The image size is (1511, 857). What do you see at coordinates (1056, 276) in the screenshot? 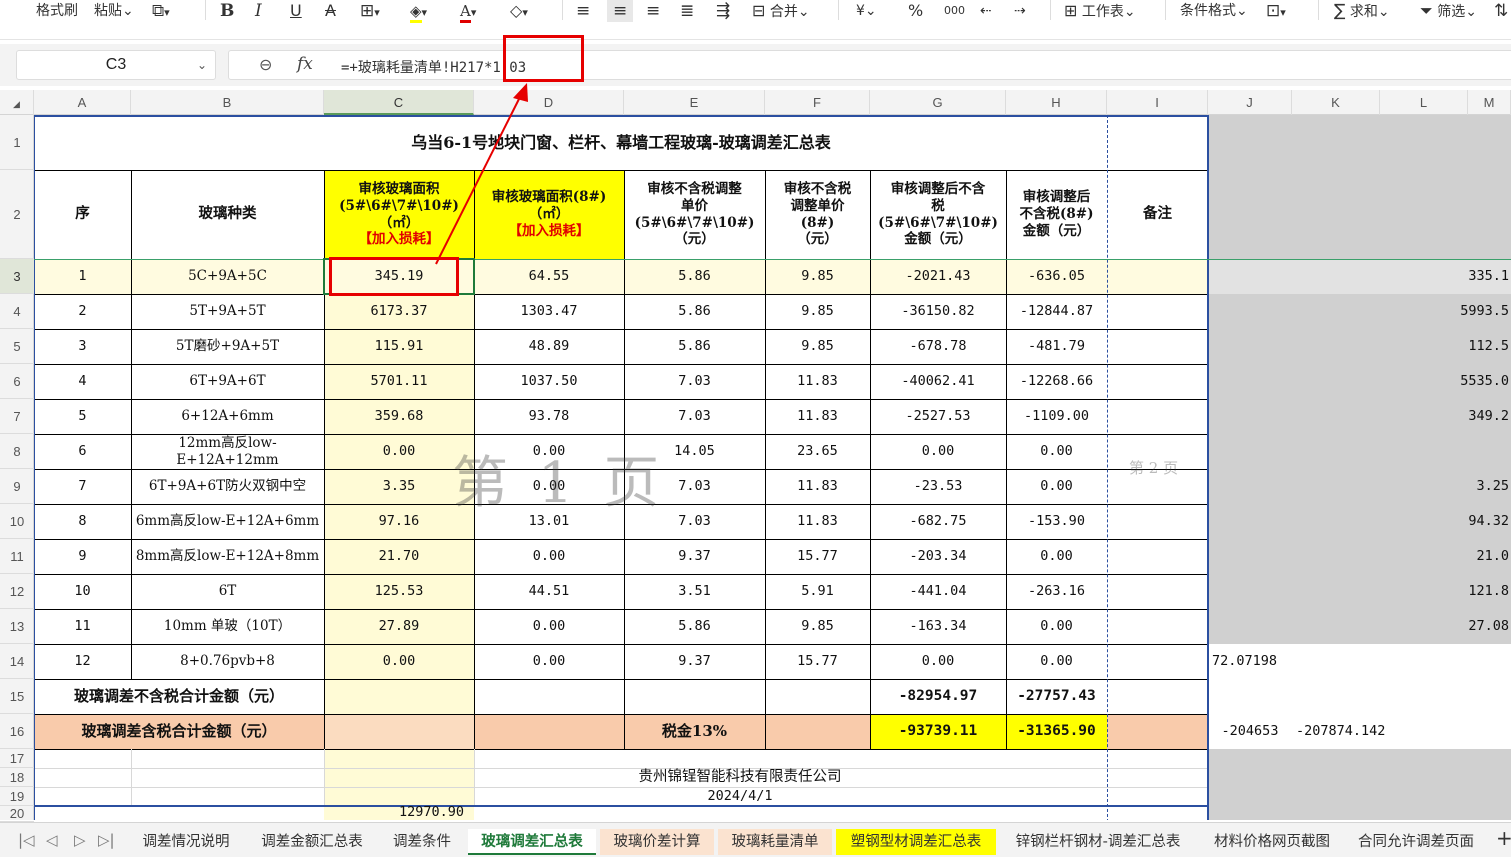
I see `cell-amount-h: -636.05` at bounding box center [1056, 276].